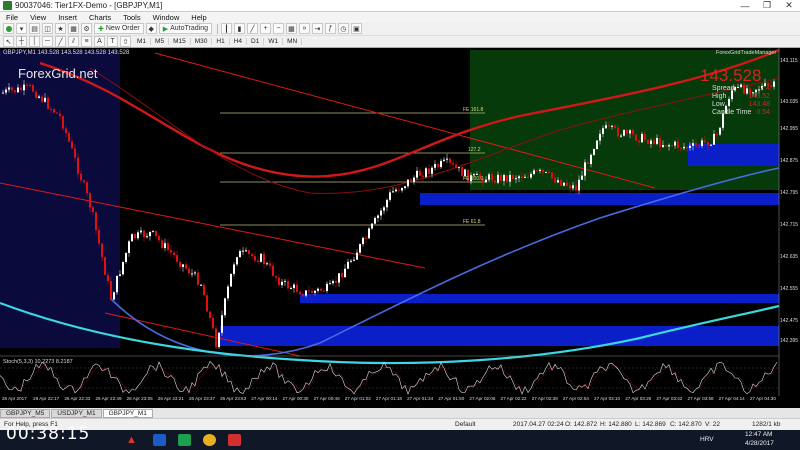  I want to click on price-tick: 142.795, so click(789, 193).